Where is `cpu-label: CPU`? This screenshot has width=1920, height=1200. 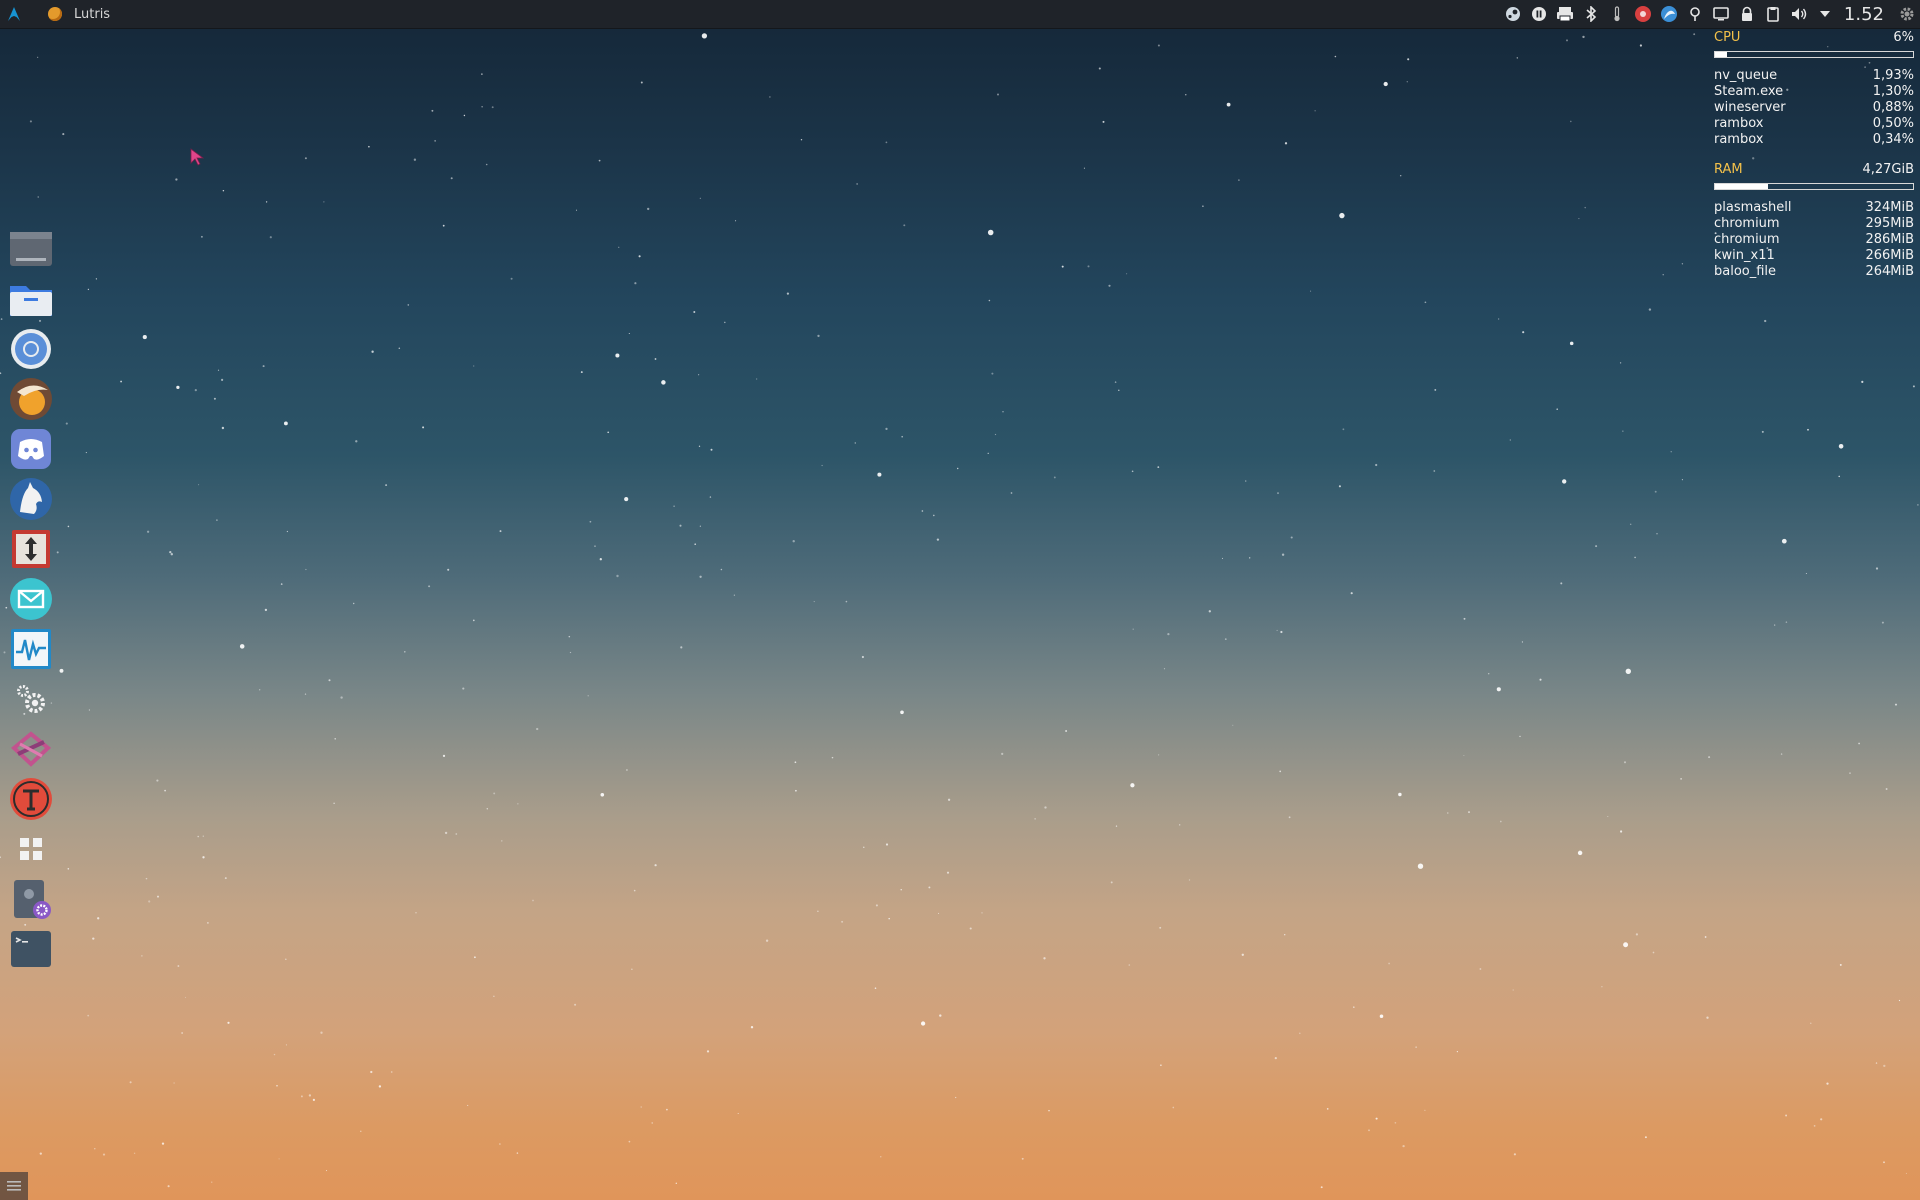 cpu-label: CPU is located at coordinates (1727, 37).